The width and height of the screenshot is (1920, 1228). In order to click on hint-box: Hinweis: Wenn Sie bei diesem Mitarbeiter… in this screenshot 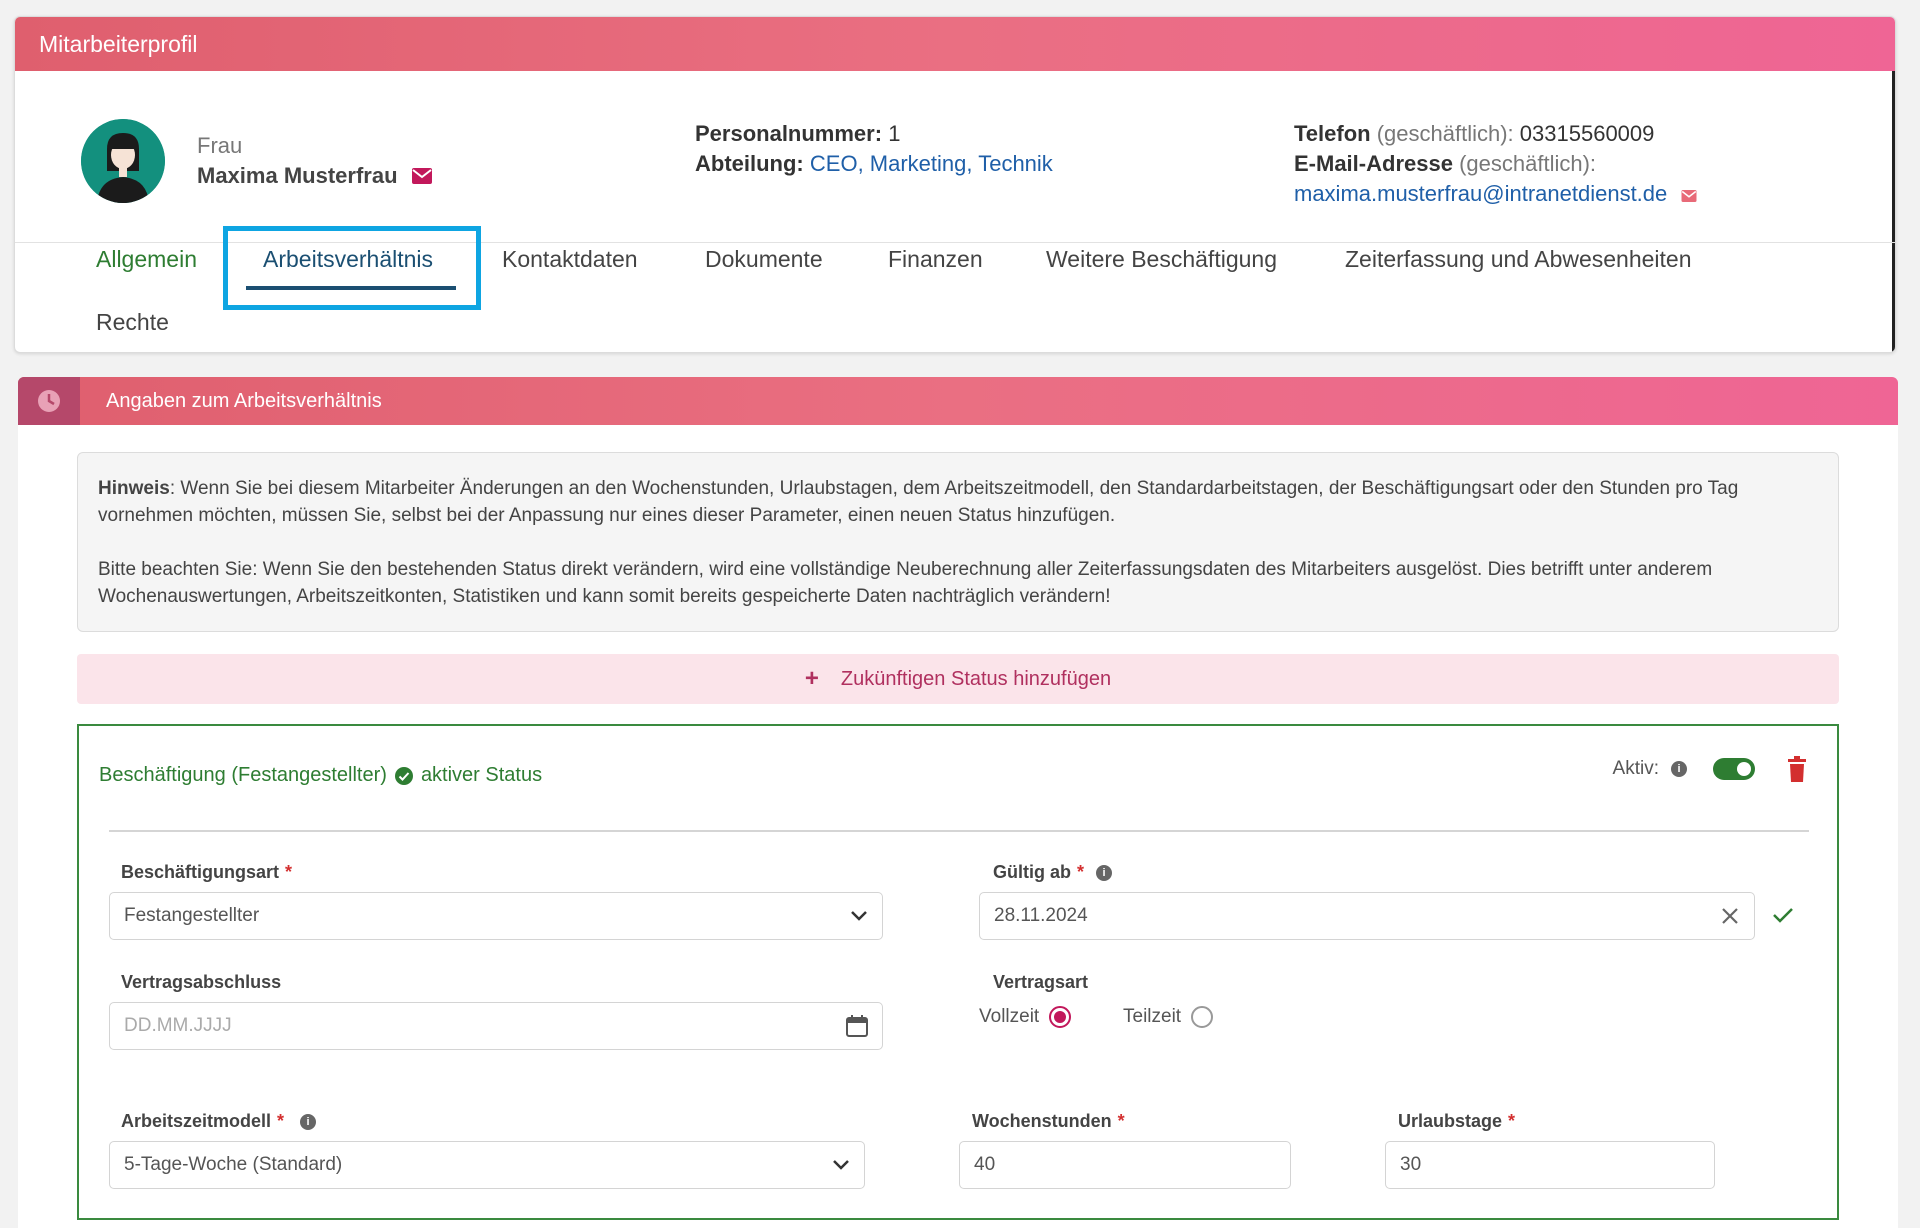, I will do `click(958, 542)`.